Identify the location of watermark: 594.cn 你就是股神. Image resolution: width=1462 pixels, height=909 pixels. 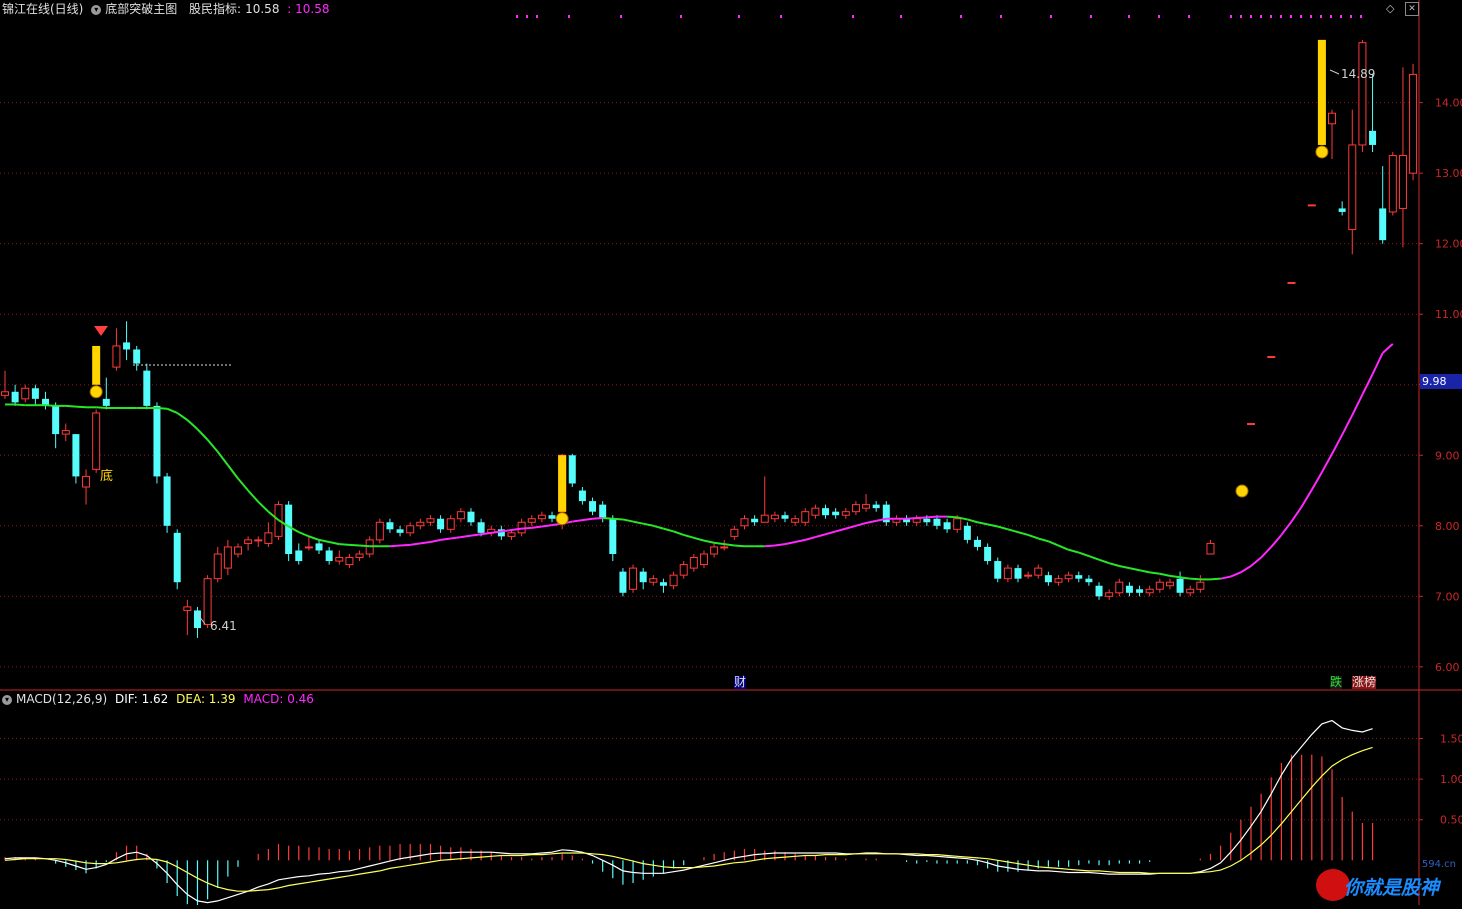
(1383, 881).